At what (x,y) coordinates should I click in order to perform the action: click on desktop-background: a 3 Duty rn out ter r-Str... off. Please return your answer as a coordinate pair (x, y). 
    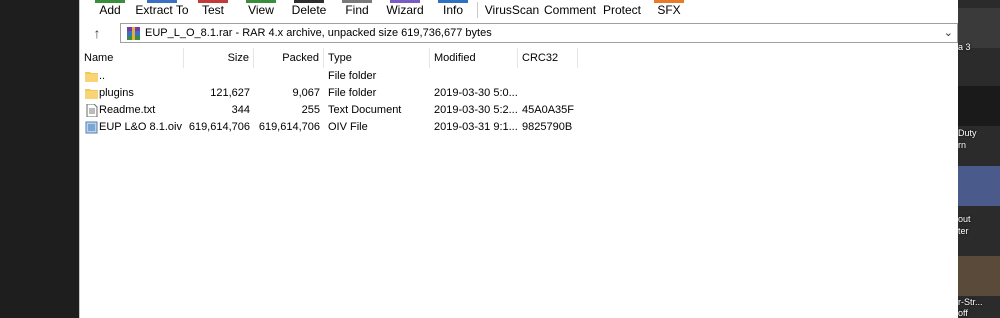
    Looking at the image, I should click on (979, 159).